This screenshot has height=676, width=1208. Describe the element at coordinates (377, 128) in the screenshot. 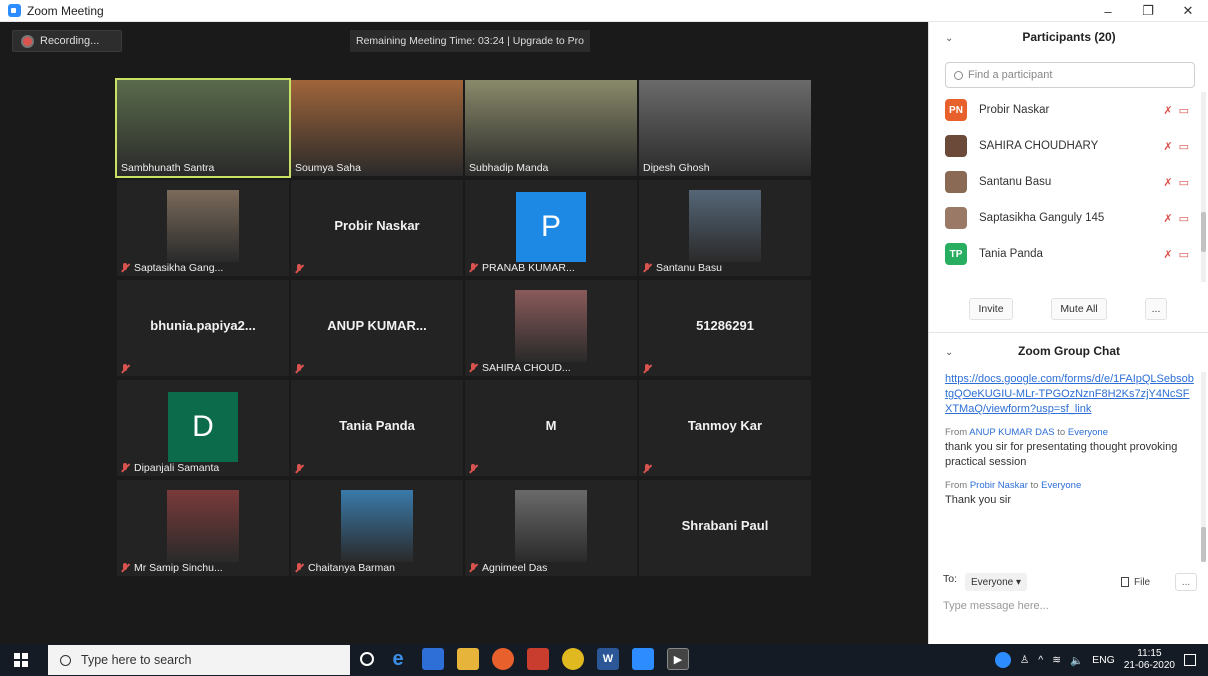

I see `participant-tile: Soumya Saha` at that location.